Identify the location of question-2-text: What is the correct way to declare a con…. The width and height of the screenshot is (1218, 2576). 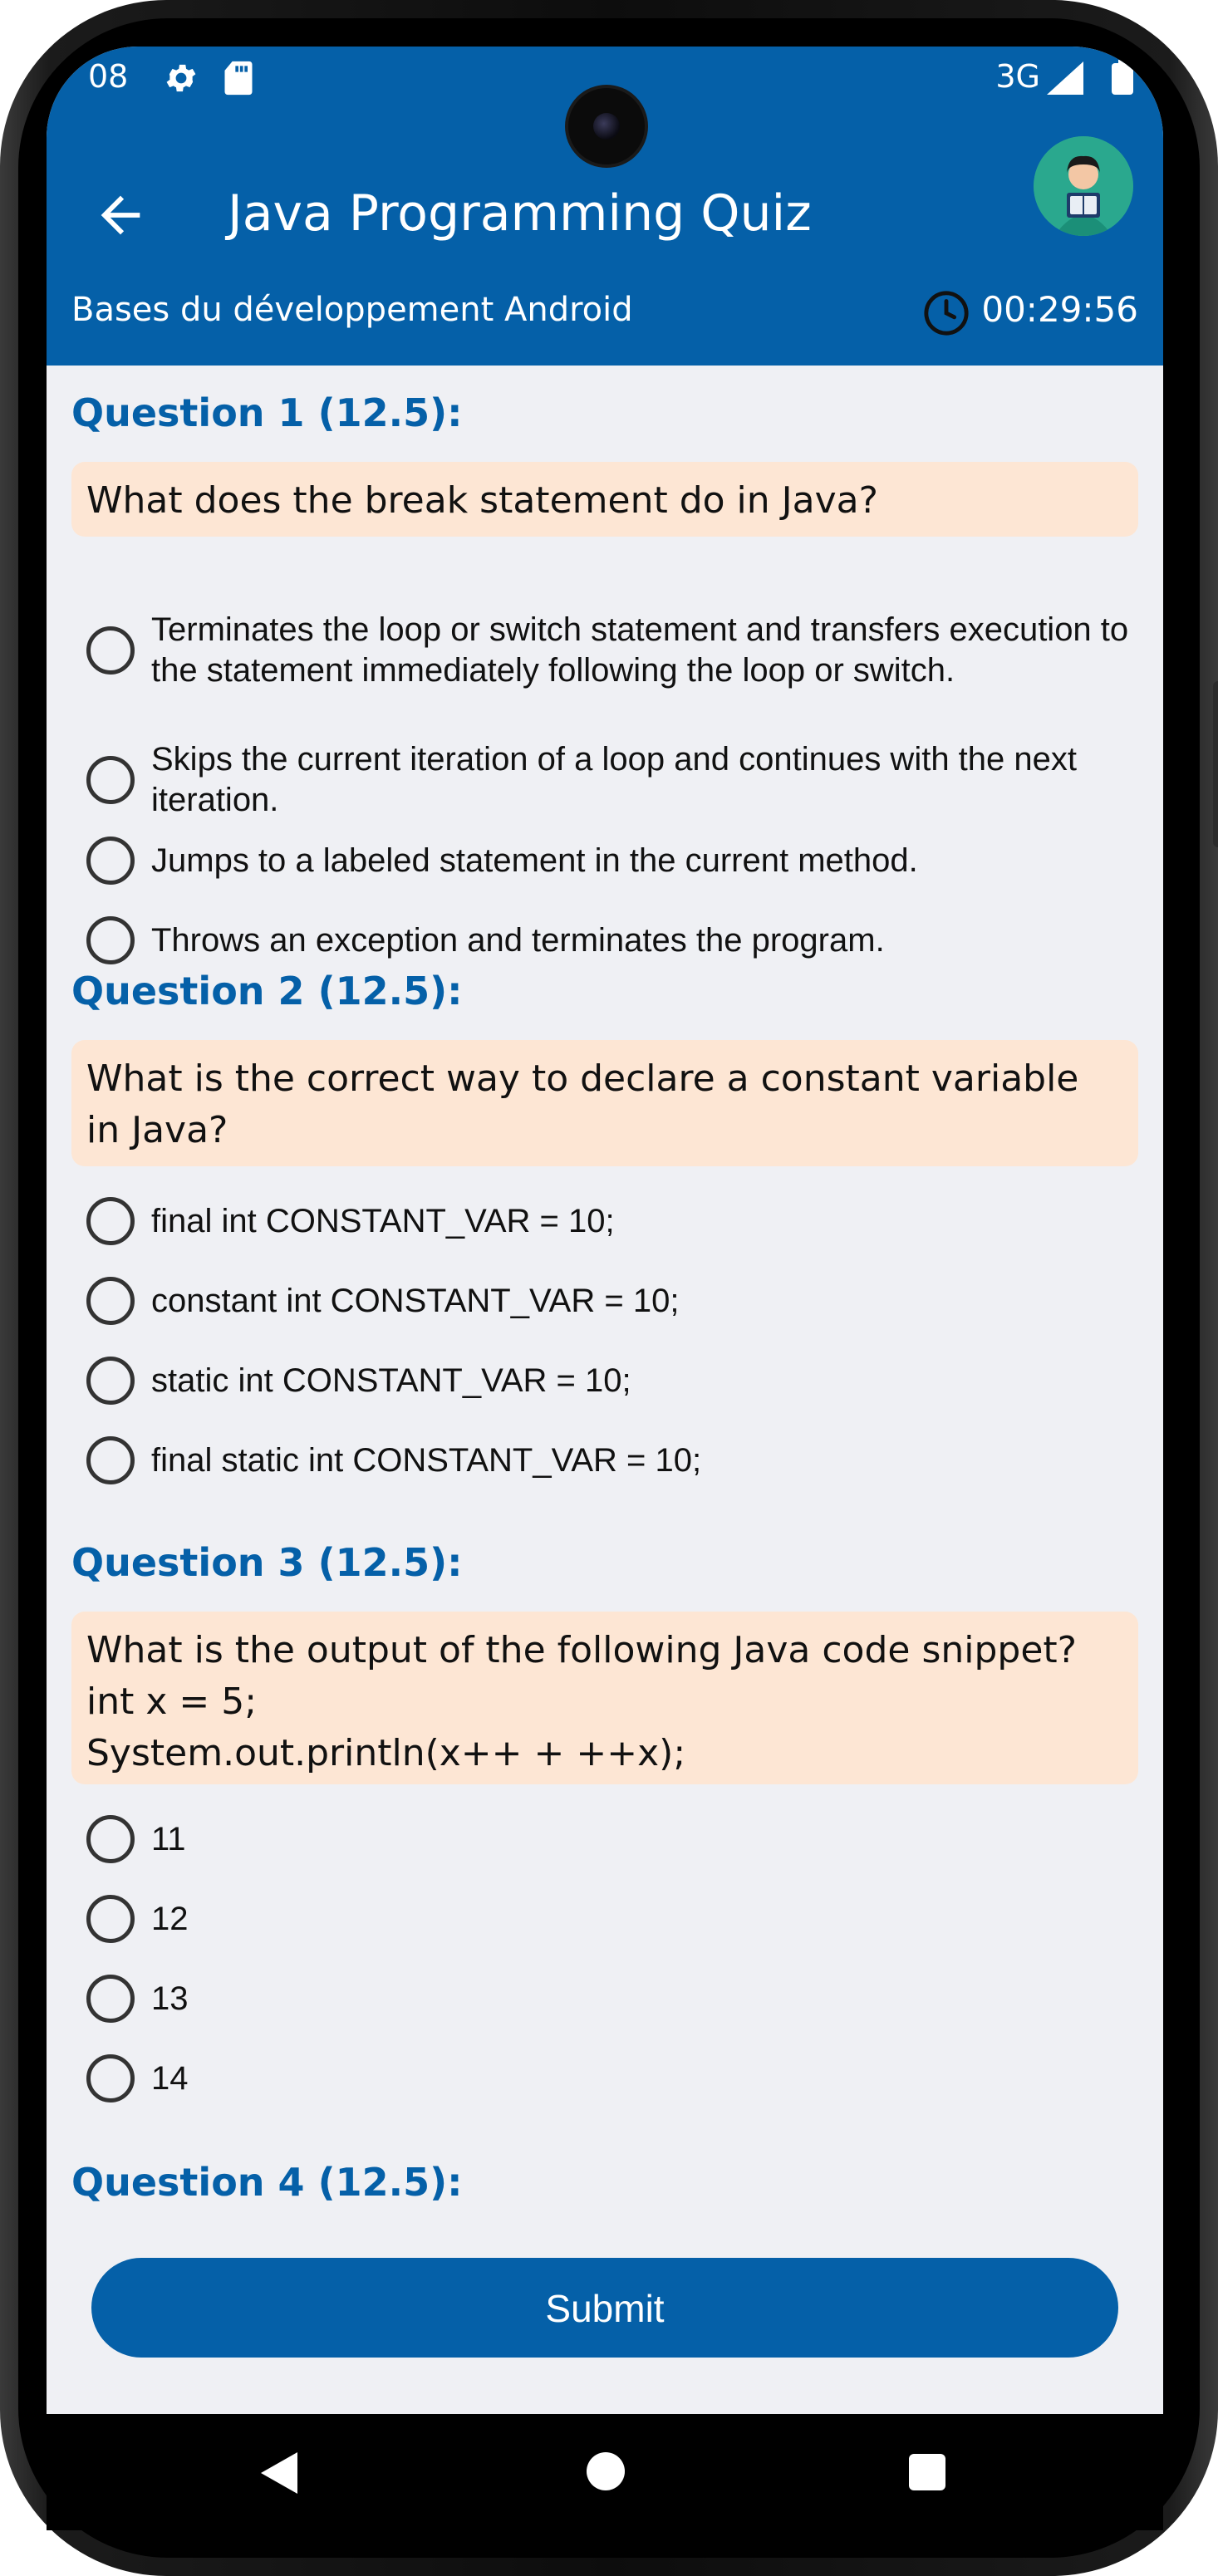
(604, 1103).